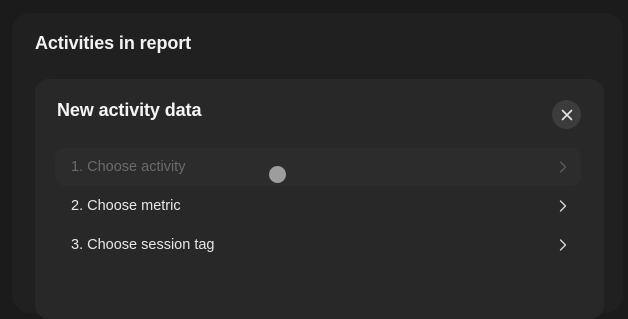  I want to click on step-label: 3. Choose session tag, so click(143, 245).